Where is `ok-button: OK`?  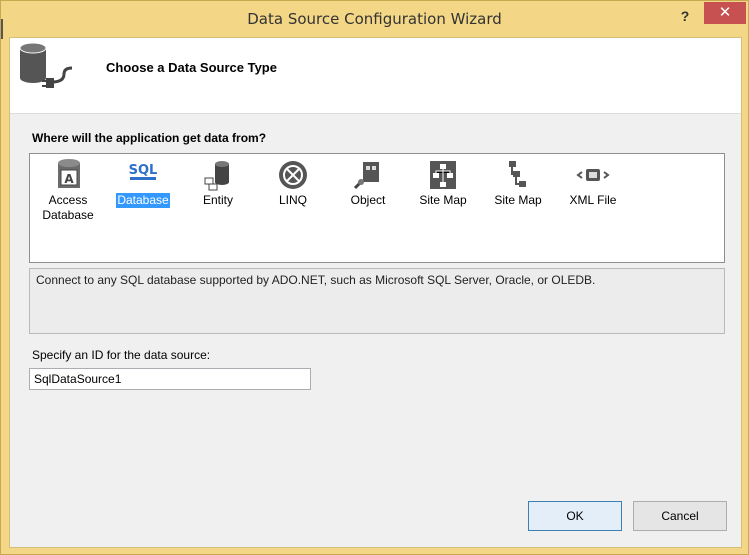
ok-button: OK is located at coordinates (575, 516).